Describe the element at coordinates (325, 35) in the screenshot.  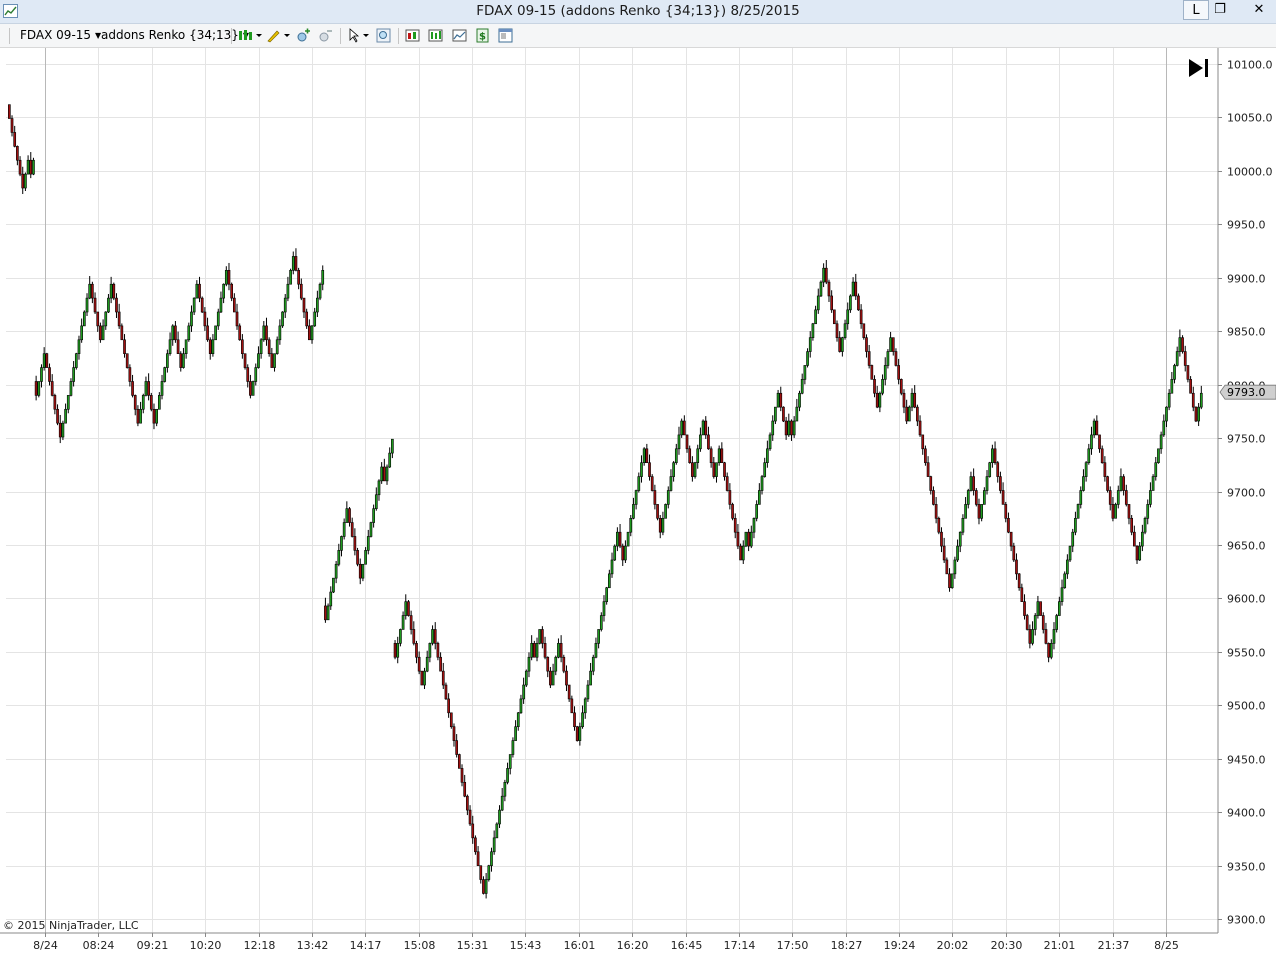
I see `zoom-out-icon` at that location.